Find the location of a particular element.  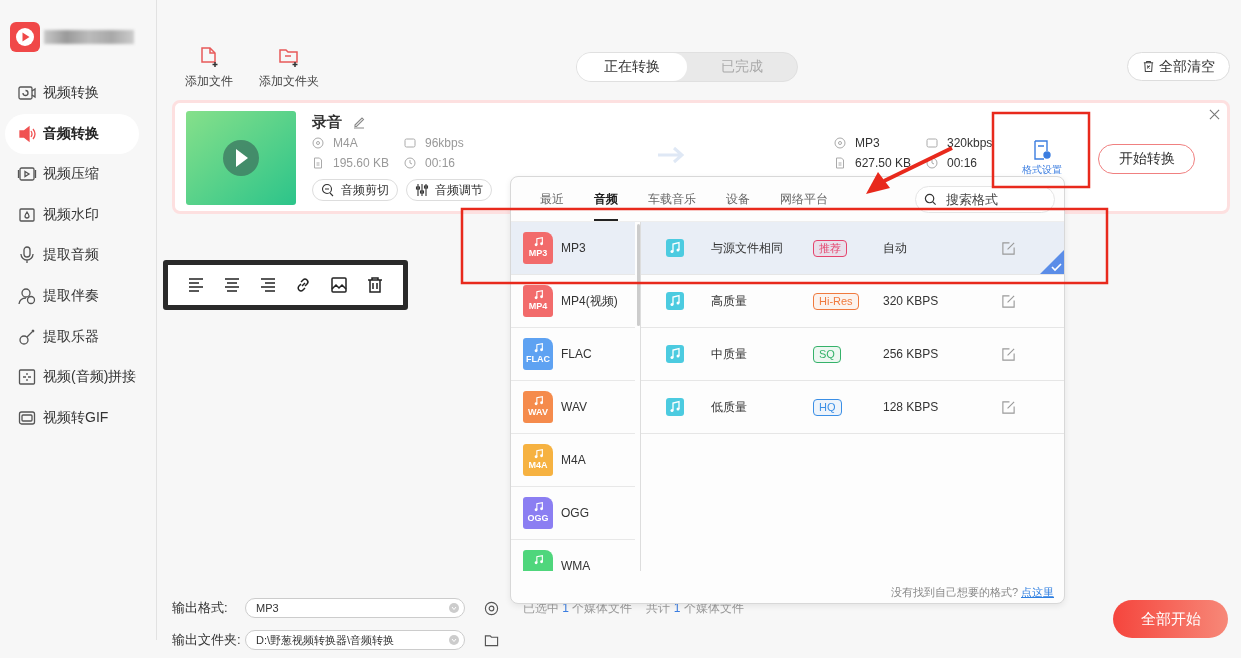

output-folder-label: 输出文件夹: is located at coordinates (207, 640).